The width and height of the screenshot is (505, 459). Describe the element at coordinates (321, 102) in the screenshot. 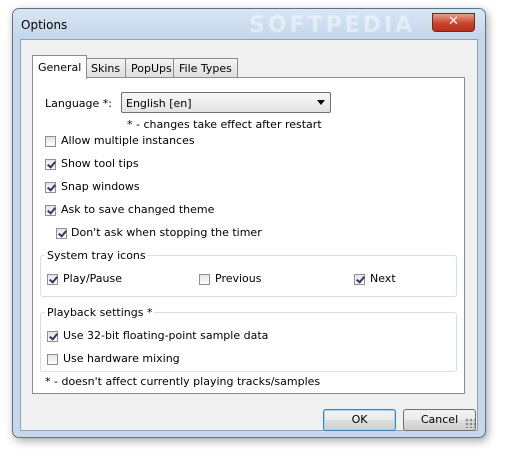

I see `chevron-down-icon` at that location.